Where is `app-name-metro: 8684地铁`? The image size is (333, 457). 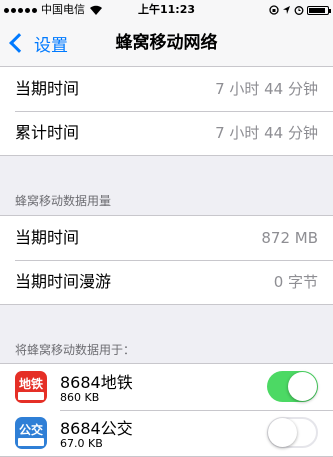
app-name-metro: 8684地铁 is located at coordinates (96, 382).